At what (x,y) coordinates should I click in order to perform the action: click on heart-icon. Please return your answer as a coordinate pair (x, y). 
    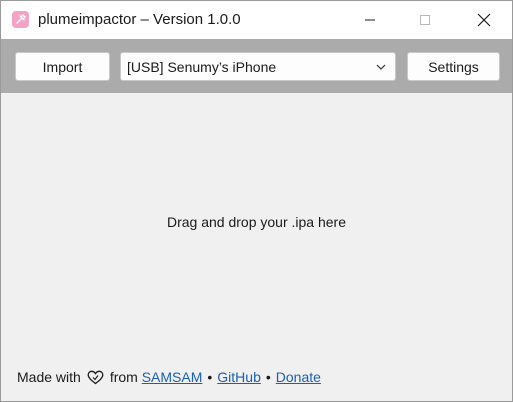
    Looking at the image, I should click on (95, 377).